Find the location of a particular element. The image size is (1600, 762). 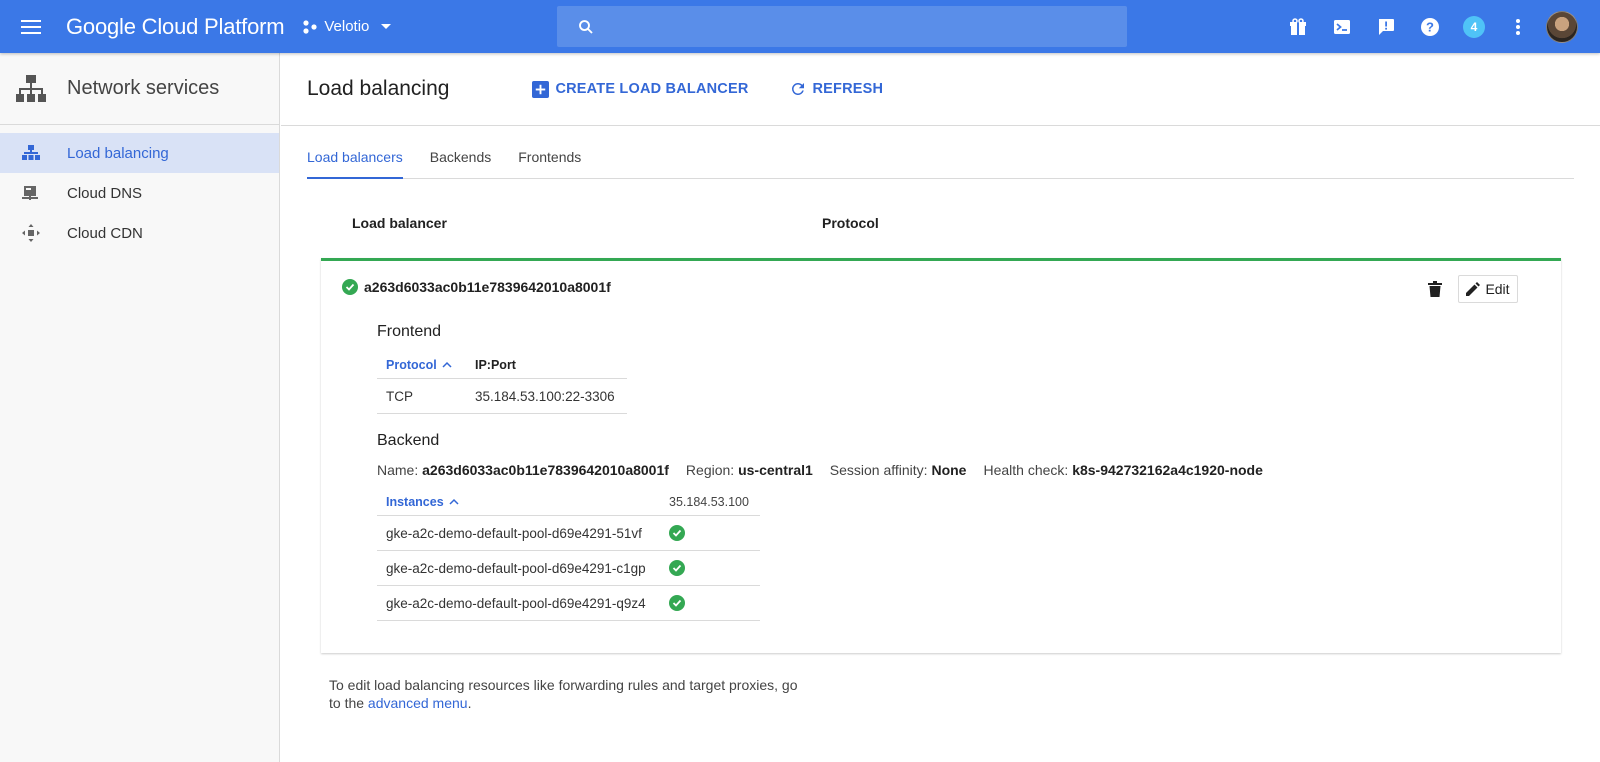

backend-name-field: Name: a263d6033ac0b11e7839642010a8001f is located at coordinates (523, 470).